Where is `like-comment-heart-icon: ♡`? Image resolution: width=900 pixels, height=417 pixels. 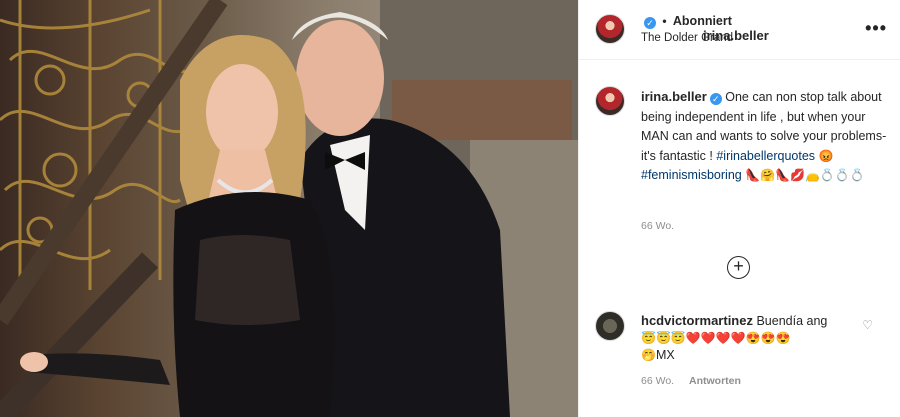 like-comment-heart-icon: ♡ is located at coordinates (867, 325).